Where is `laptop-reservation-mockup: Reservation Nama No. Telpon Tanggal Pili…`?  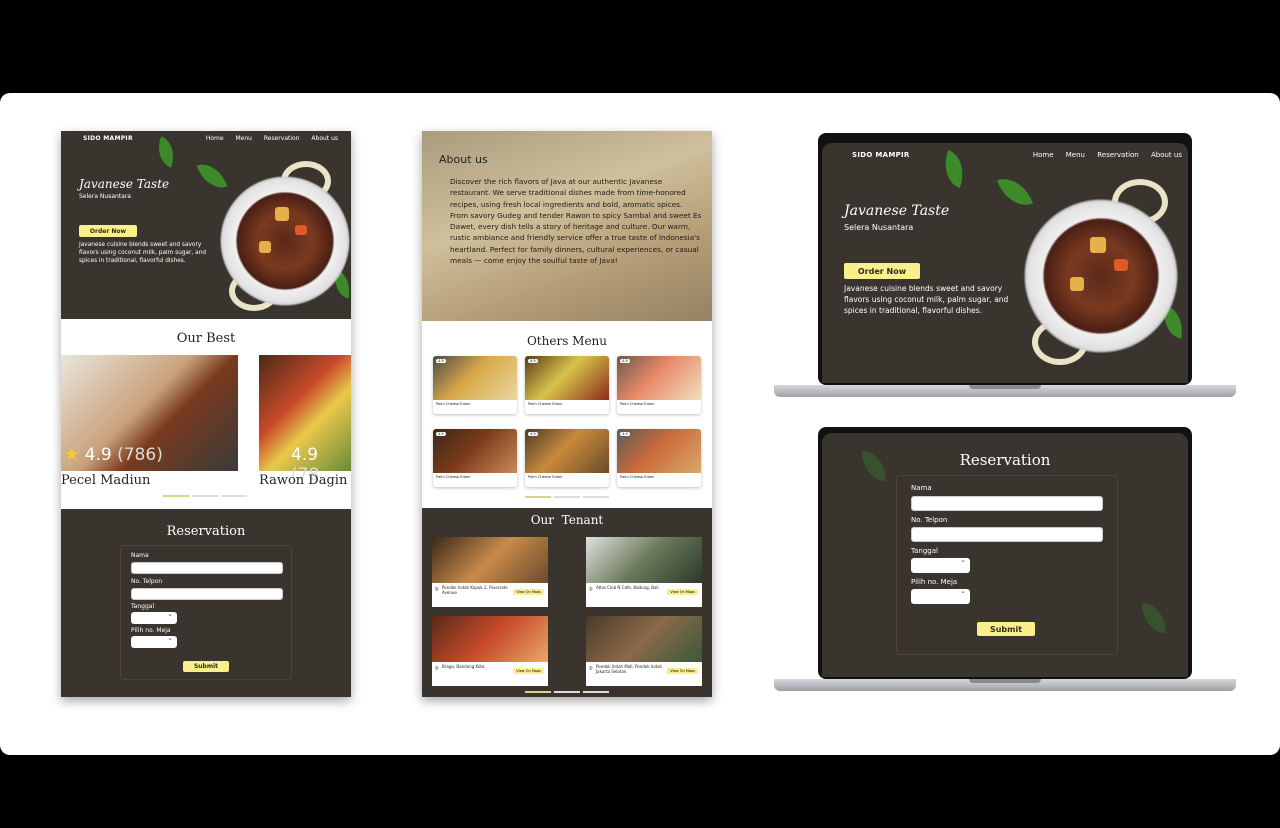 laptop-reservation-mockup: Reservation Nama No. Telpon Tanggal Pili… is located at coordinates (1005, 553).